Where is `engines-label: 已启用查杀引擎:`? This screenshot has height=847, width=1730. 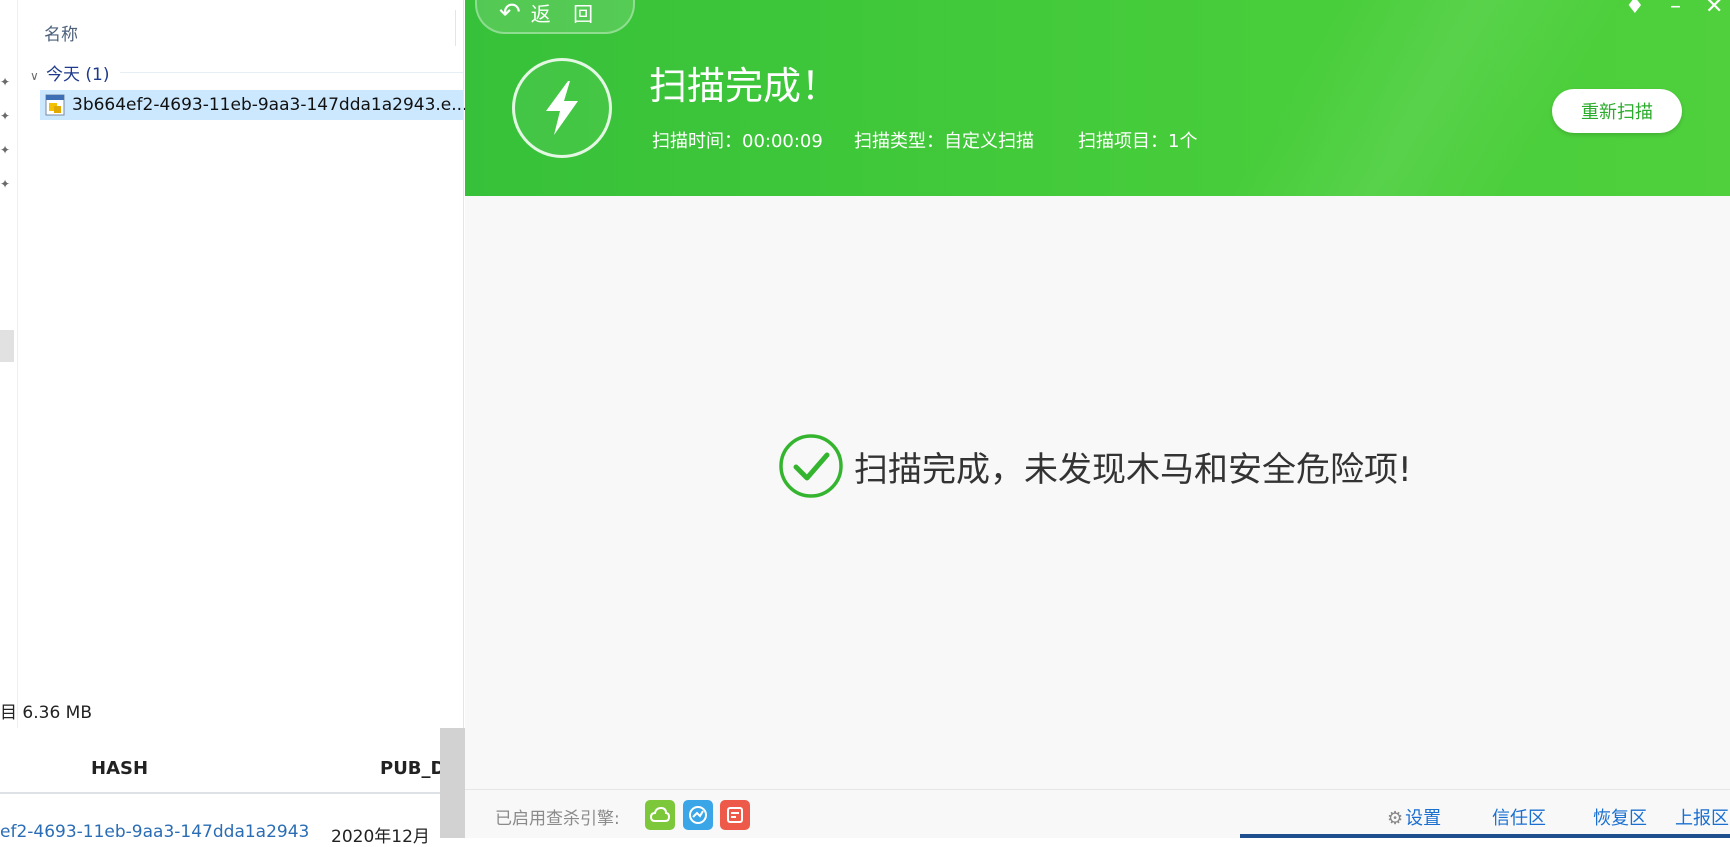
engines-label: 已启用查杀引擎: is located at coordinates (557, 819).